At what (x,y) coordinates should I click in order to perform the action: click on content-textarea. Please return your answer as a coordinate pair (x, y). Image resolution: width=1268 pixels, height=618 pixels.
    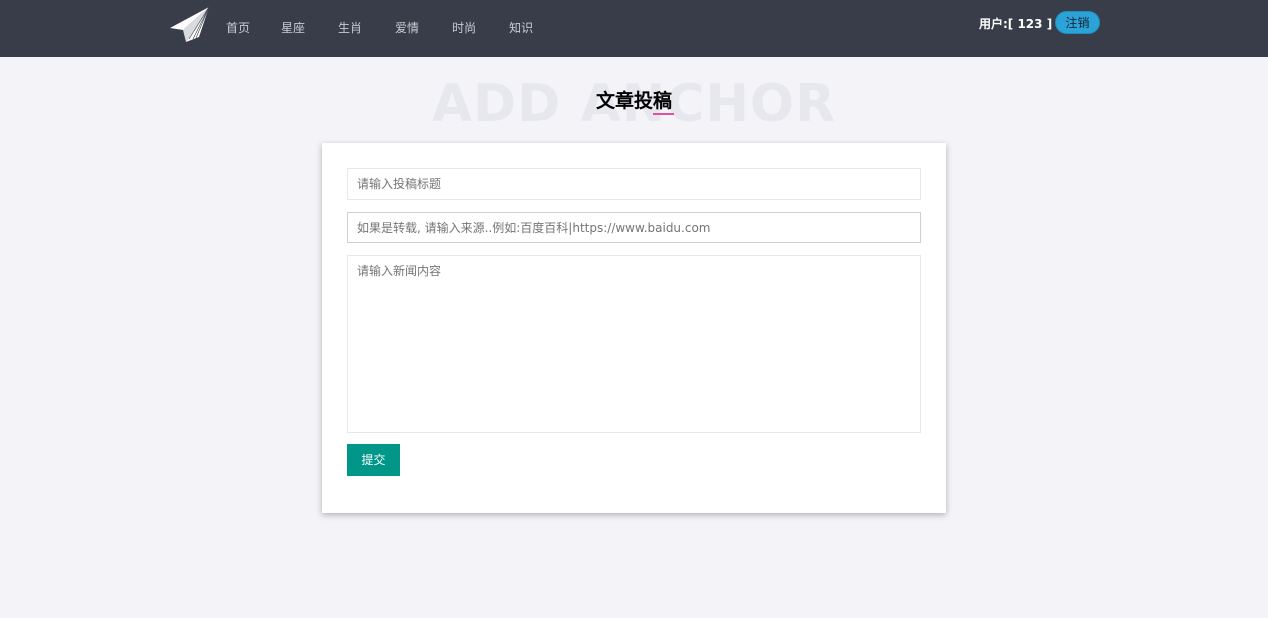
    Looking at the image, I should click on (634, 344).